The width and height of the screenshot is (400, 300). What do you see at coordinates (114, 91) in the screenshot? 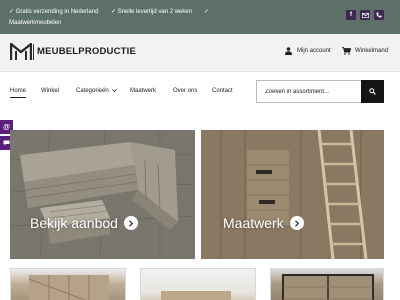
I see `chevron-down-icon` at bounding box center [114, 91].